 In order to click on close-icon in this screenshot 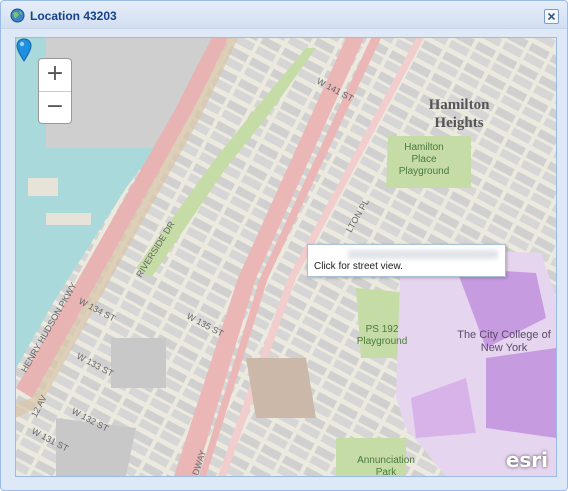, I will do `click(551, 16)`.